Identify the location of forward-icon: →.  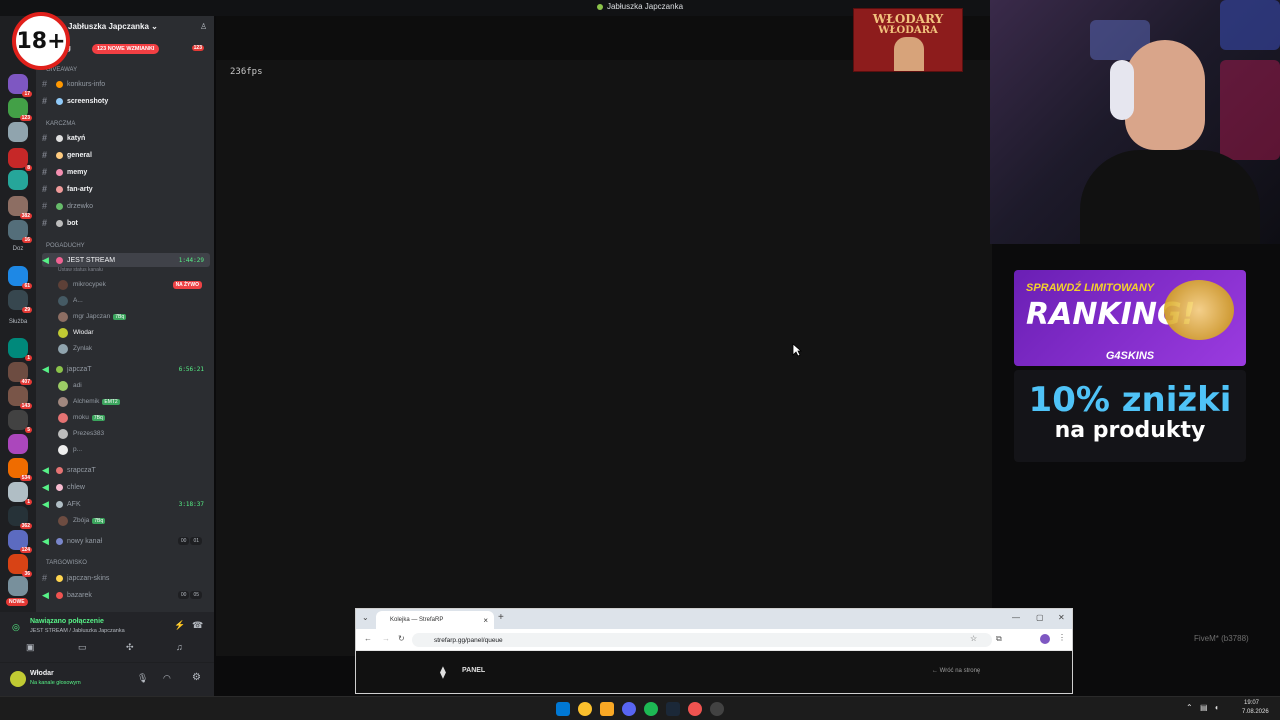
(386, 638).